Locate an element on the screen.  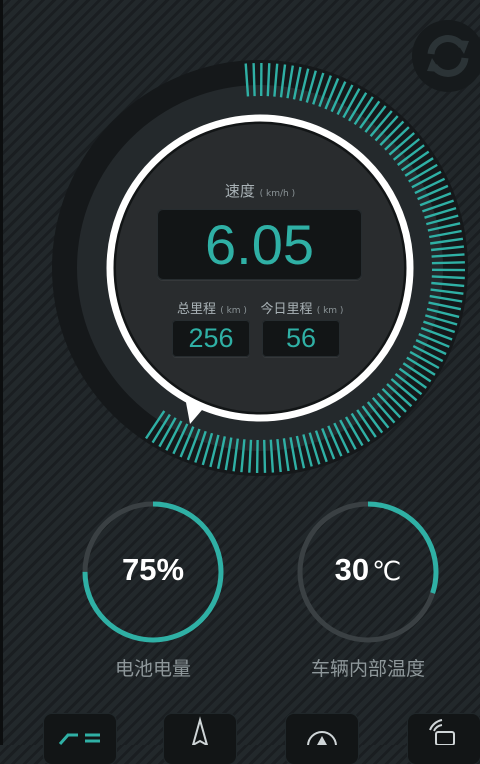
battery-label: 电池电量 is located at coordinates (153, 667).